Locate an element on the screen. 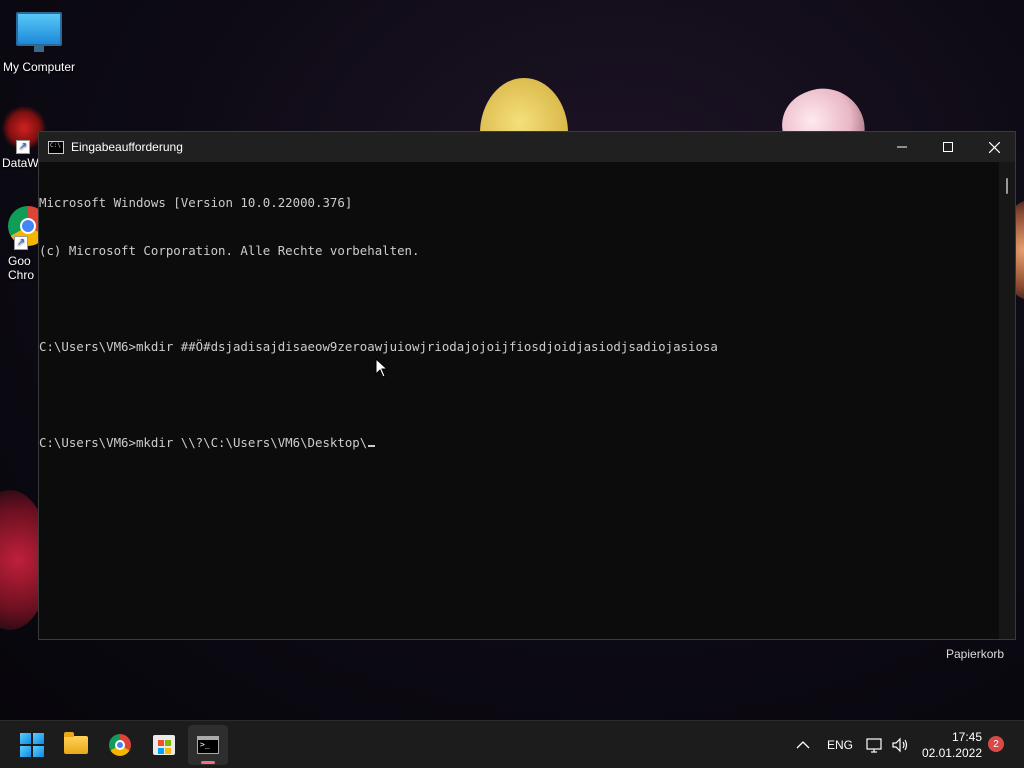 This screenshot has width=1024, height=769. maximize-icon is located at coordinates (948, 147).